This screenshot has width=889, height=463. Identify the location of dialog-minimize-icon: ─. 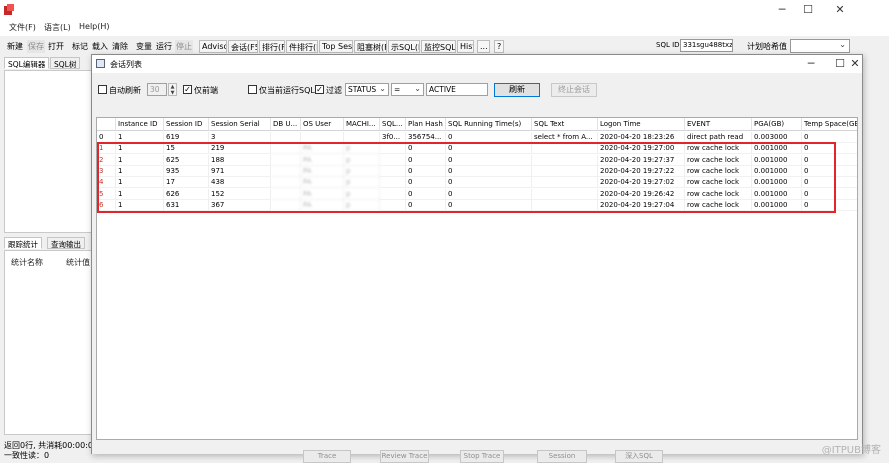
(811, 63).